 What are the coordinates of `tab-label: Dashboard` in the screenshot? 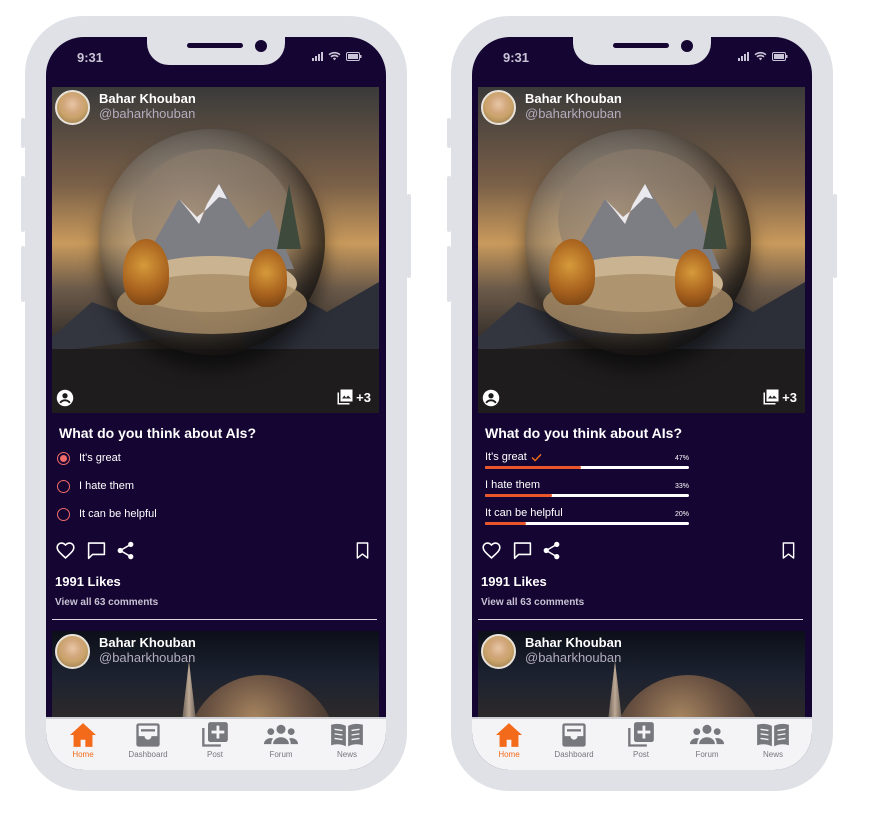 It's located at (148, 754).